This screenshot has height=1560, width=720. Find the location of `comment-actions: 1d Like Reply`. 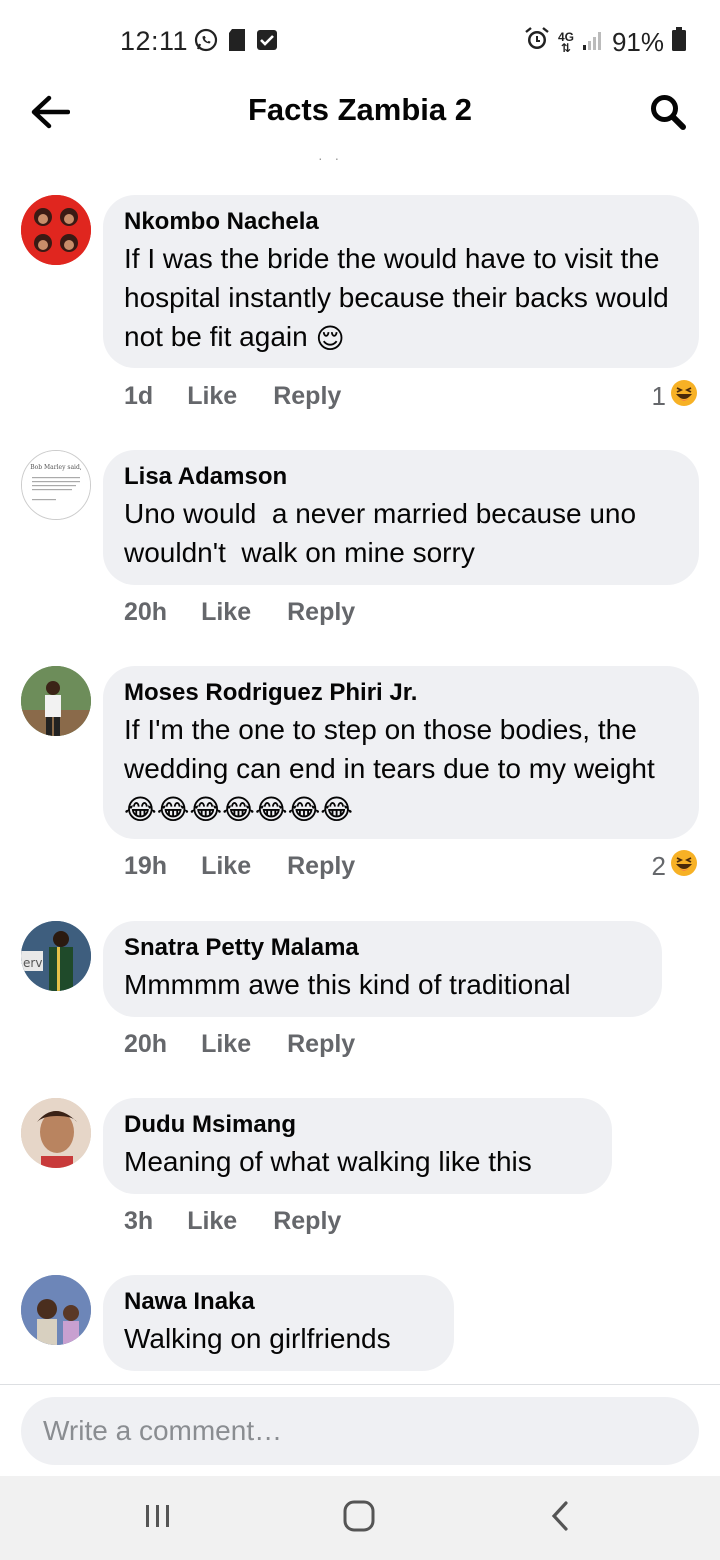

comment-actions: 1d Like Reply is located at coordinates (232, 396).